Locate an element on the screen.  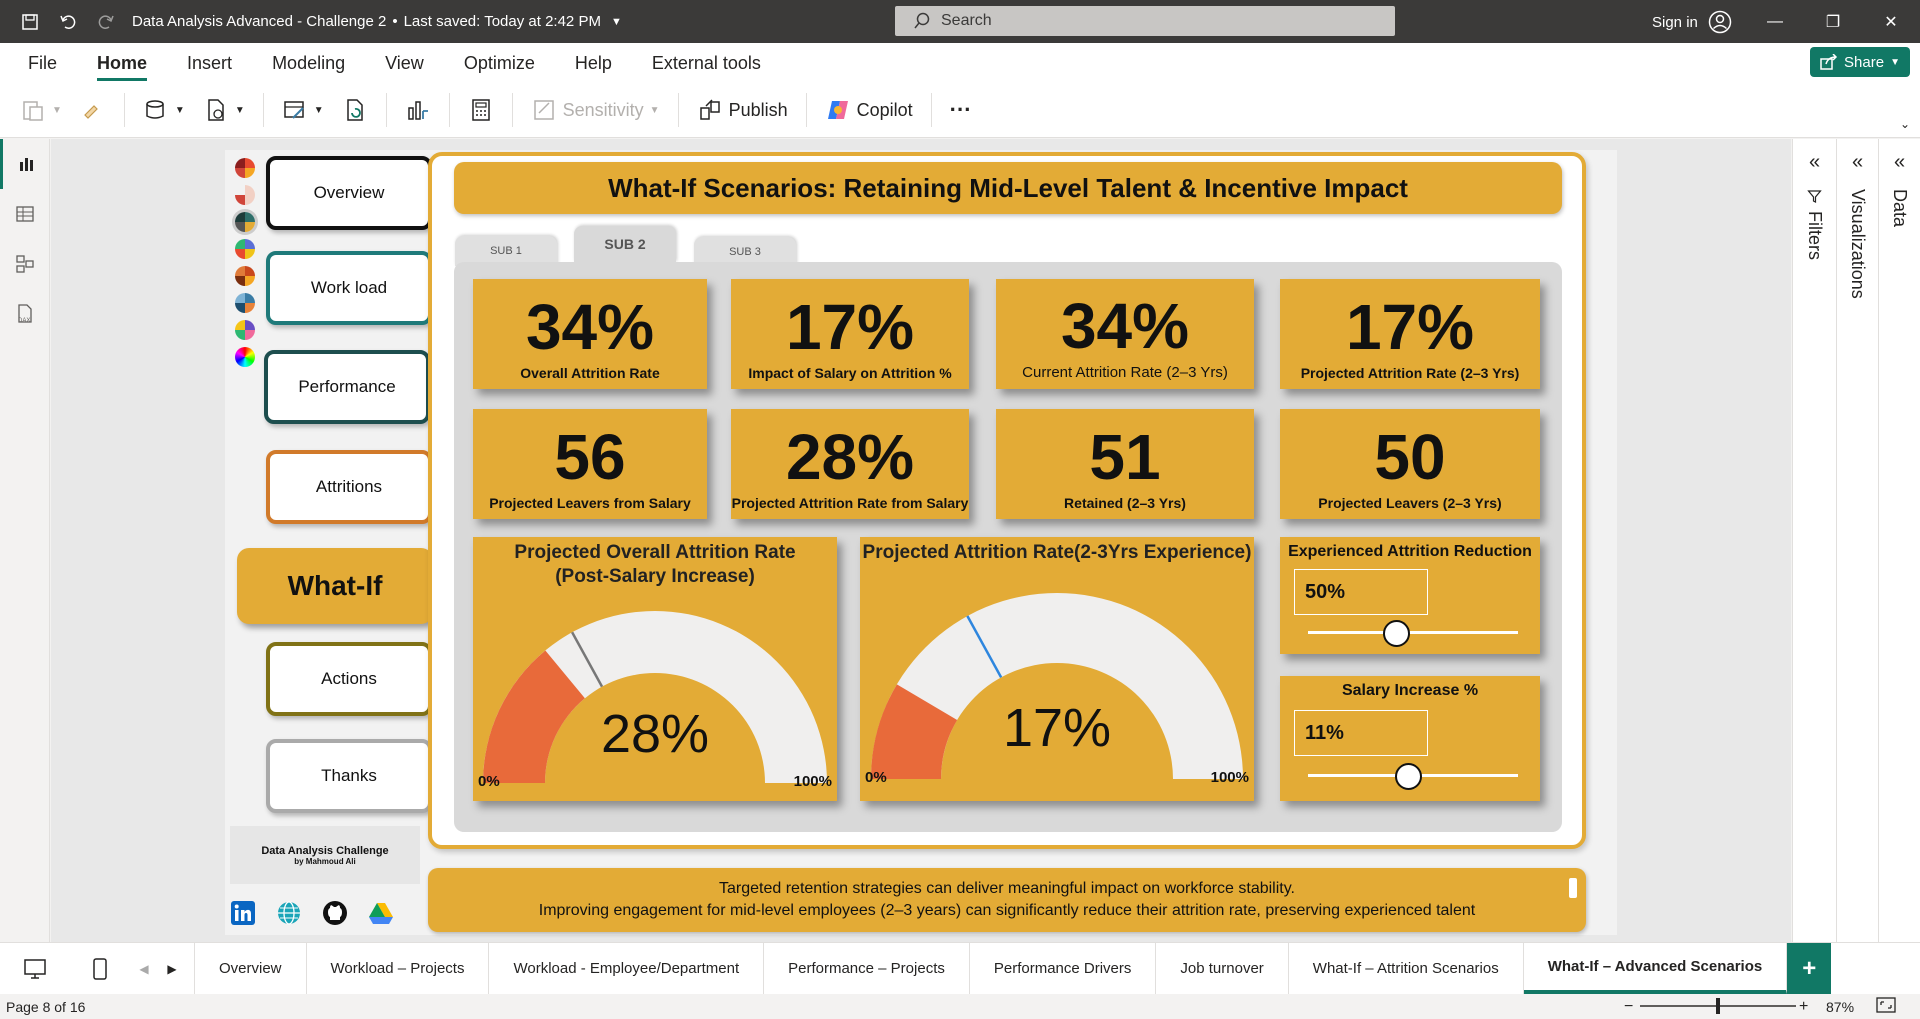
mobile-icon is located at coordinates (100, 968).